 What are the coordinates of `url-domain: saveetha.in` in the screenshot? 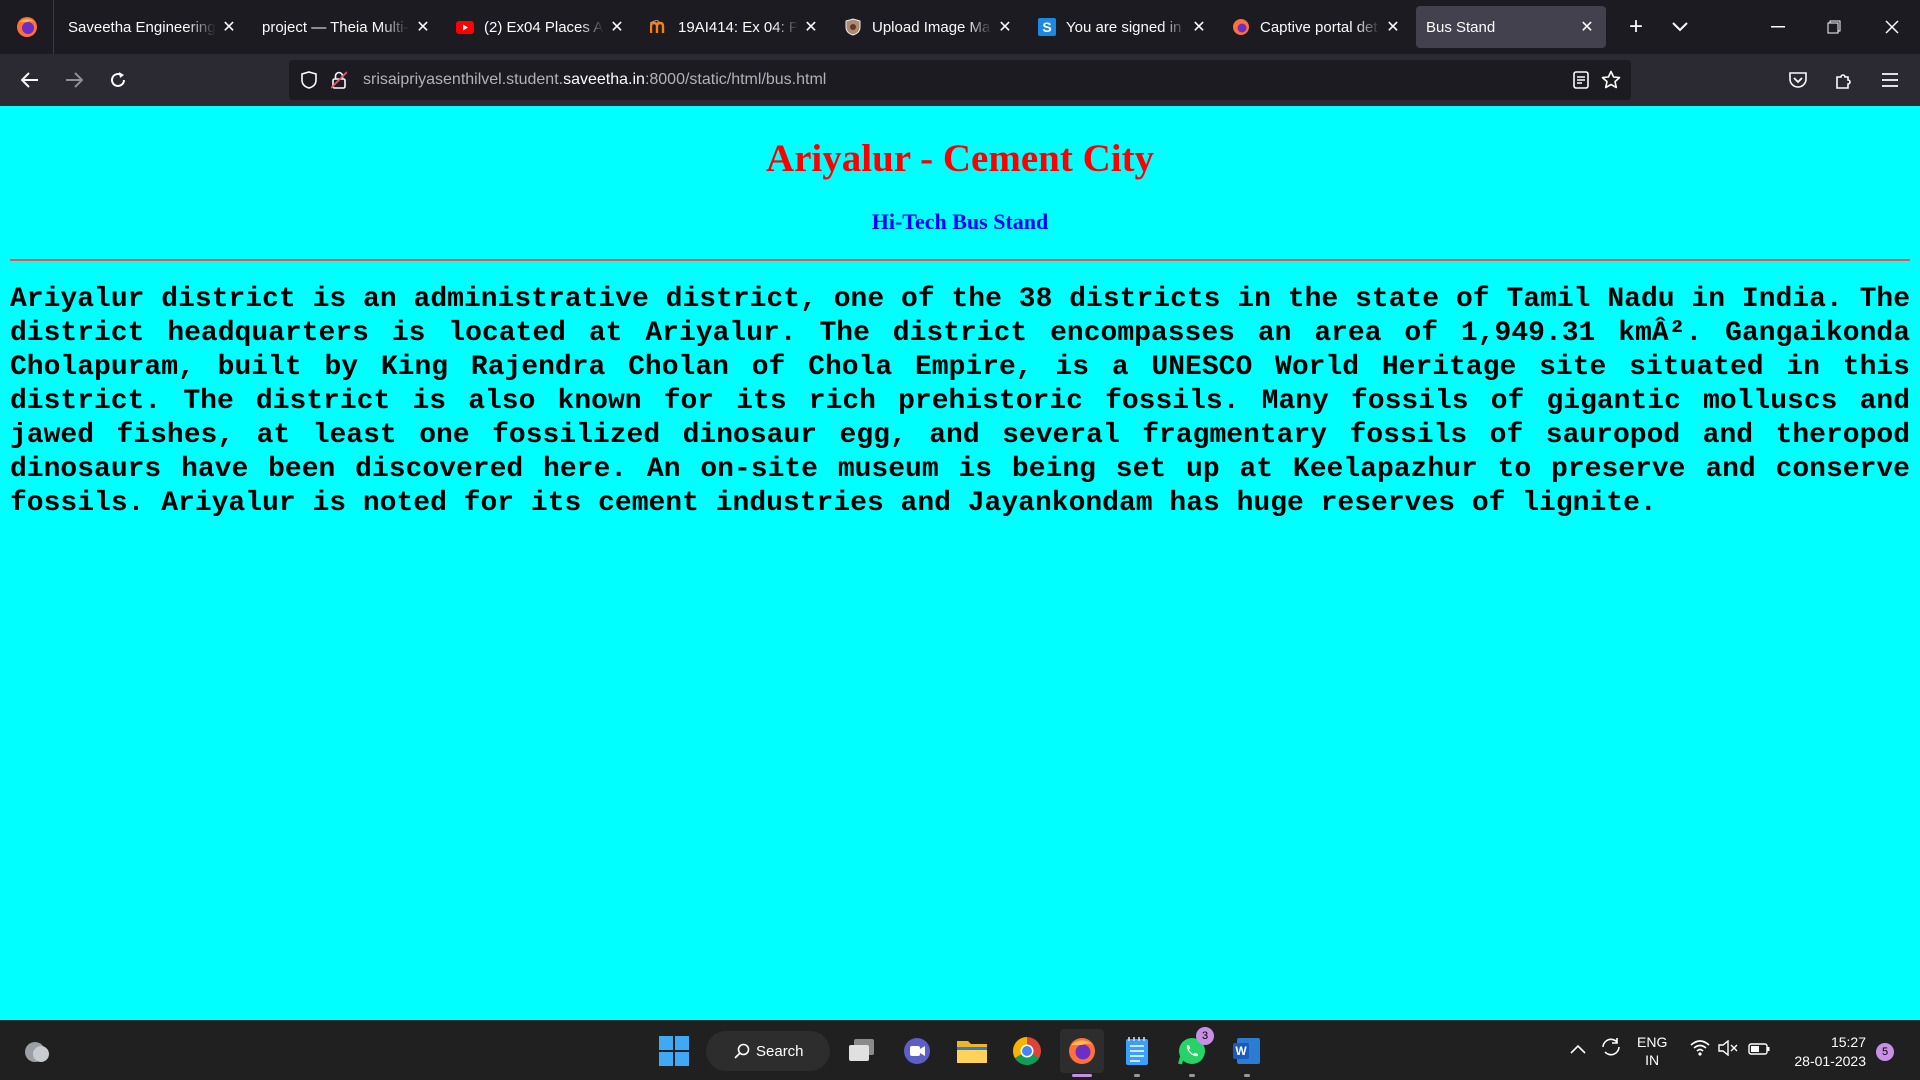 It's located at (604, 79).